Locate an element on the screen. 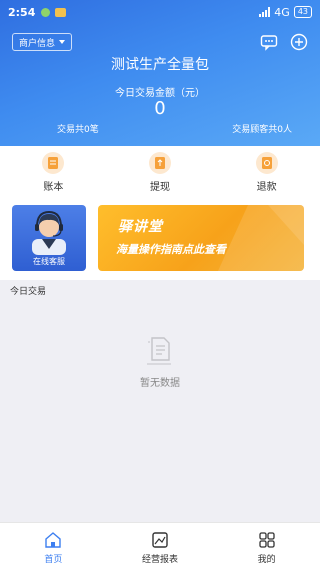 This screenshot has width=320, height=568. status-time: 2:54 is located at coordinates (22, 12).